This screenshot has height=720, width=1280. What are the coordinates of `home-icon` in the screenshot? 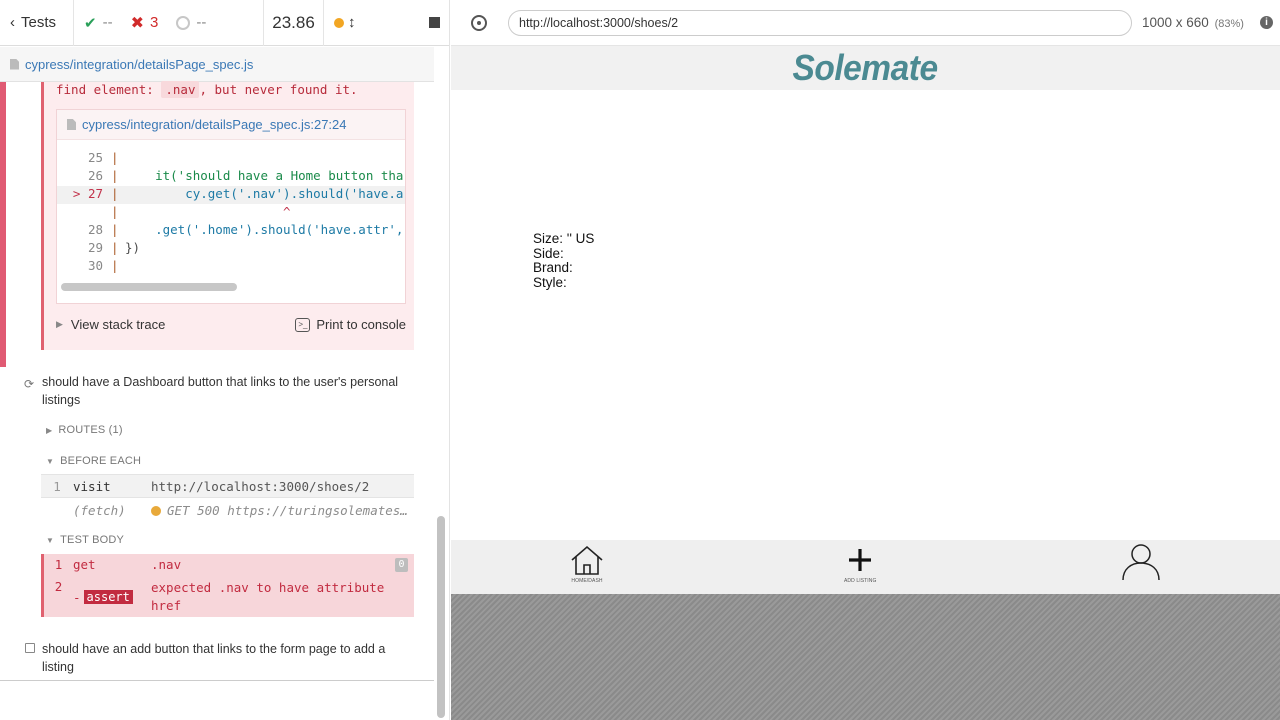 It's located at (587, 560).